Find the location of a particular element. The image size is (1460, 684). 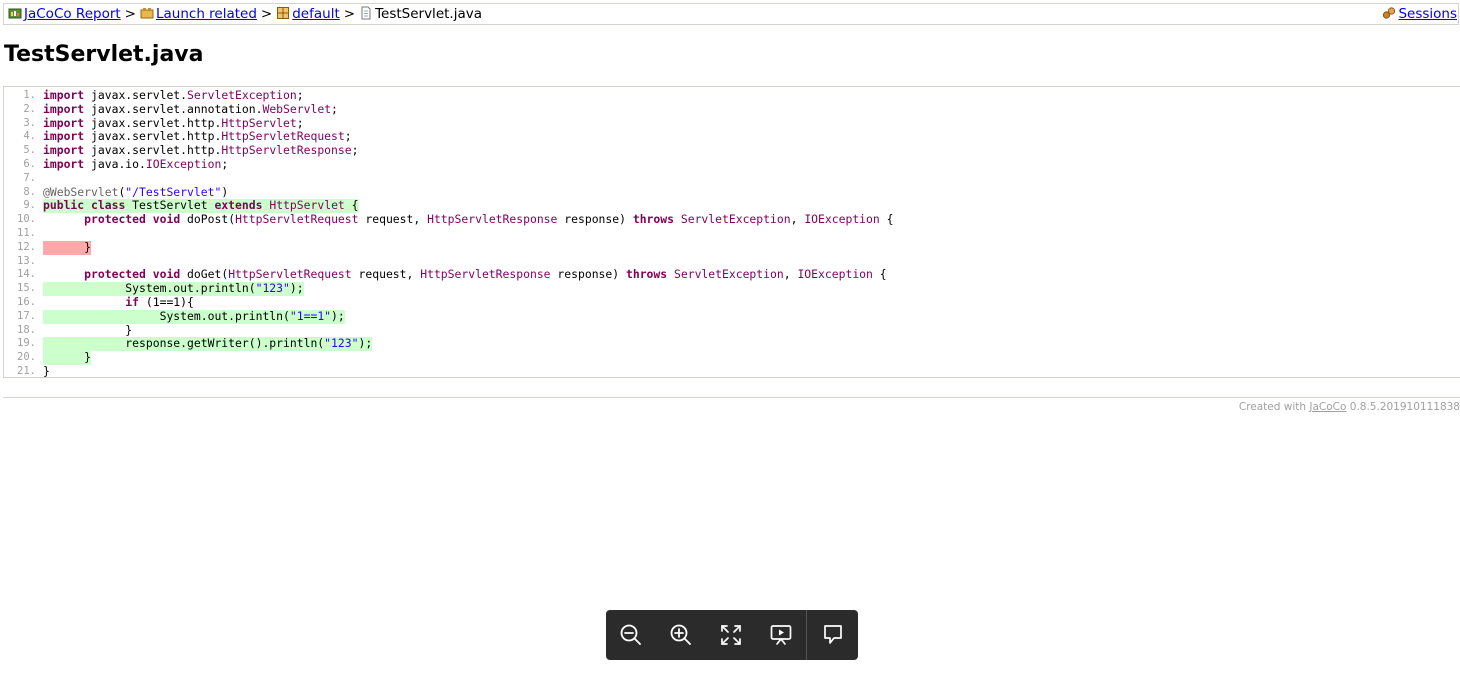

group-icon is located at coordinates (147, 13).